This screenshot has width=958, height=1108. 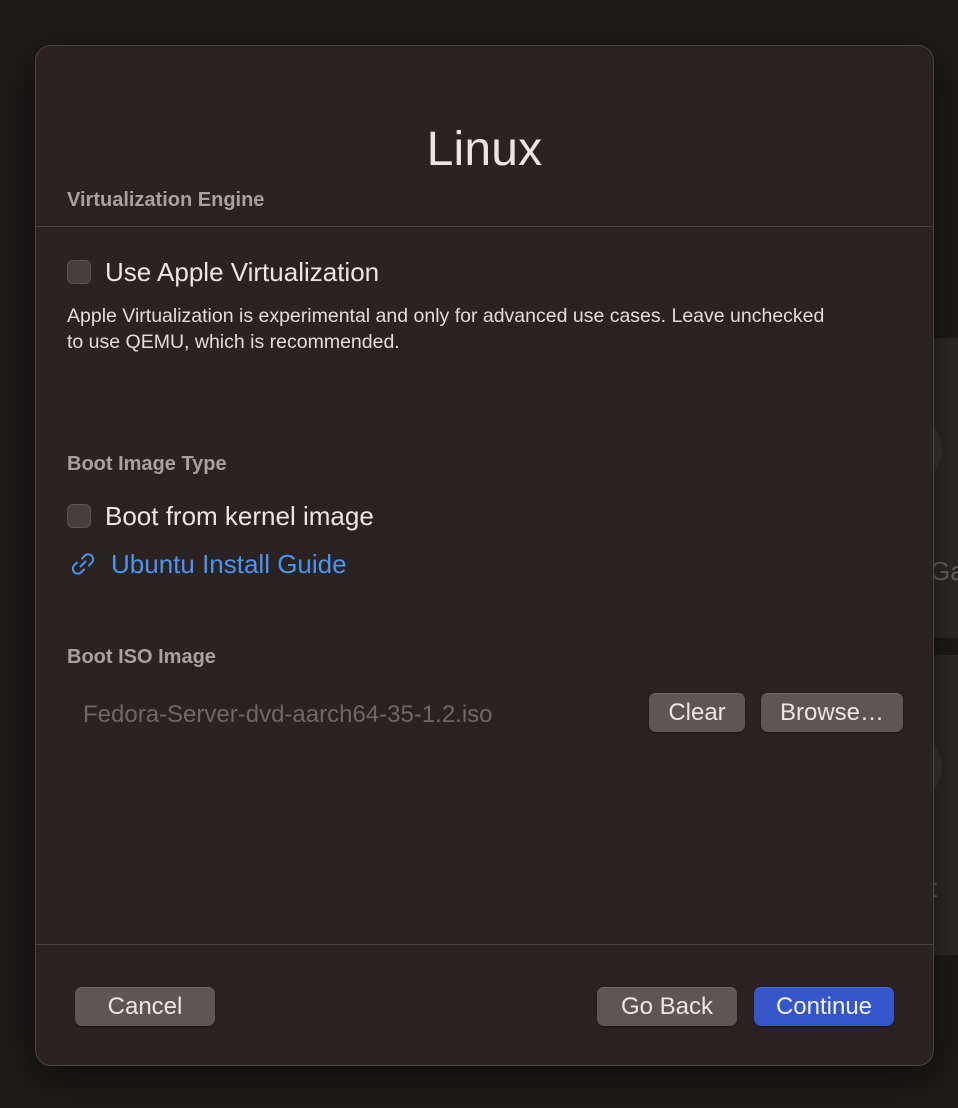 What do you see at coordinates (288, 714) in the screenshot?
I see `boot-iso-path: Fedora-Server-dvd-aarch64-35-1.2.iso` at bounding box center [288, 714].